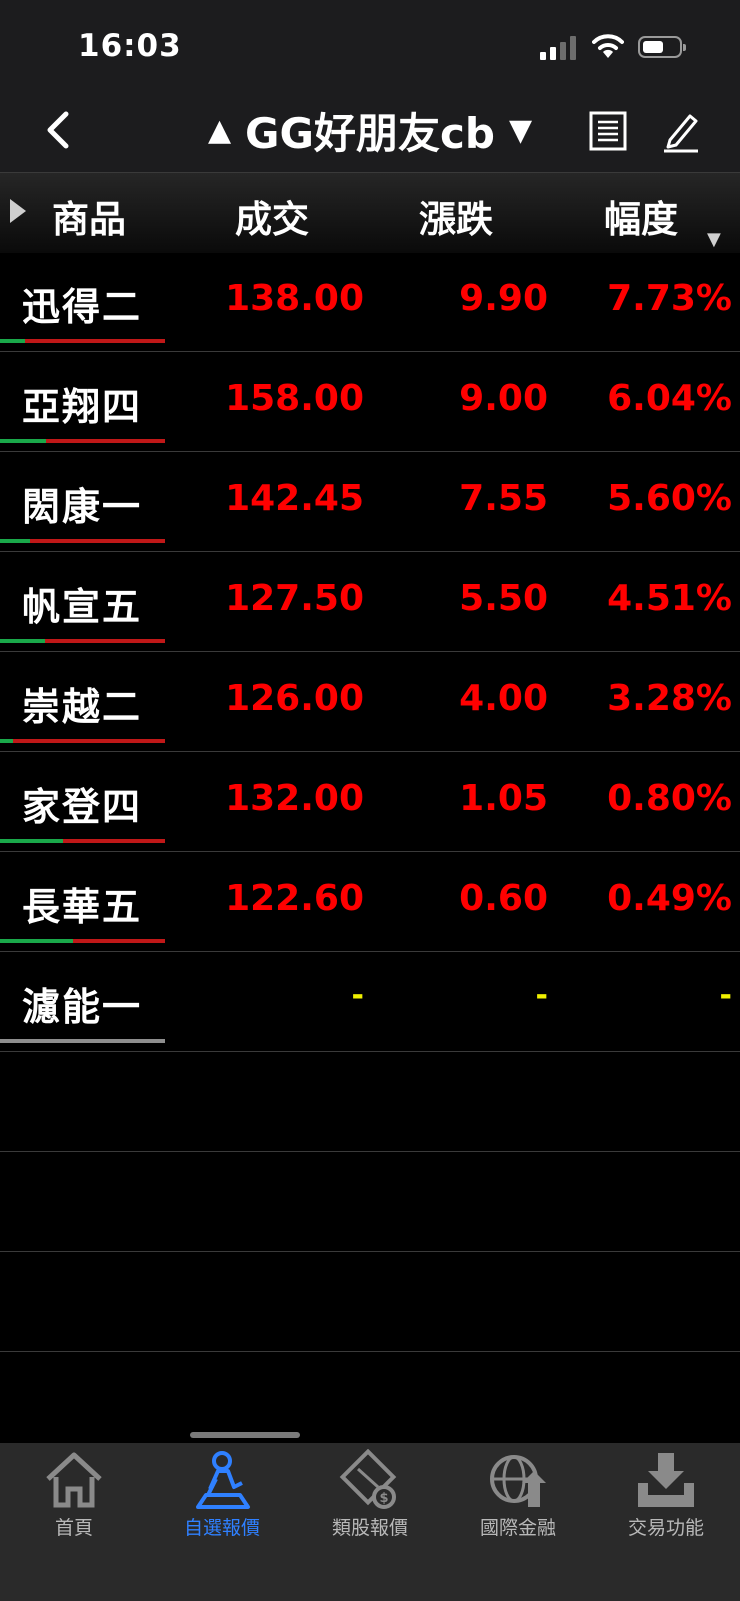  Describe the element at coordinates (369, 1528) in the screenshot. I see `tab-label: 類股報價` at that location.